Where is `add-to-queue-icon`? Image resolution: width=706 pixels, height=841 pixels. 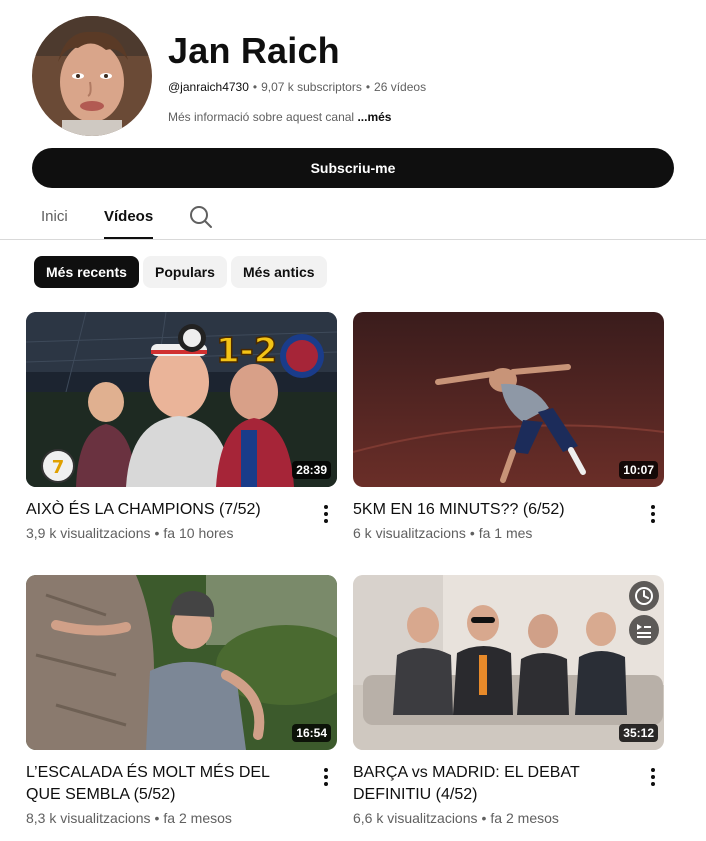
add-to-queue-icon is located at coordinates (644, 630).